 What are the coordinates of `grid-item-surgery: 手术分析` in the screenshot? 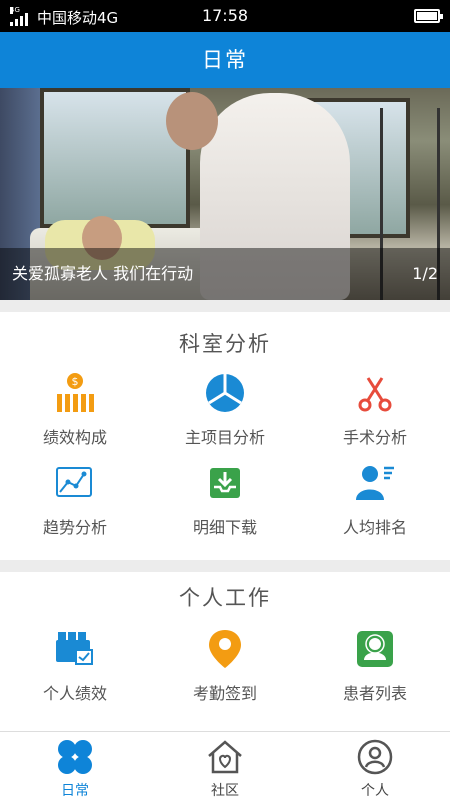 It's located at (375, 410).